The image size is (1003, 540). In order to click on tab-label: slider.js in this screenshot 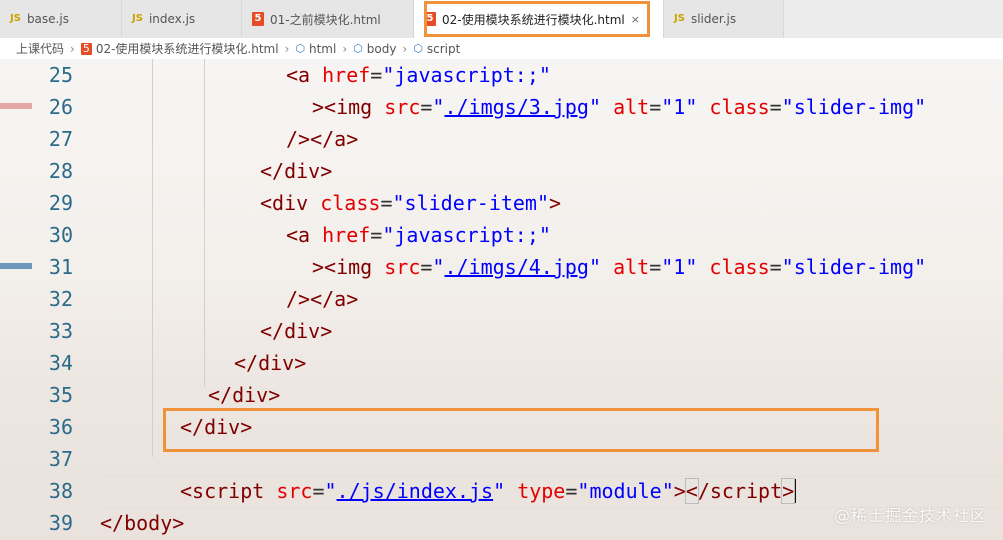, I will do `click(713, 19)`.